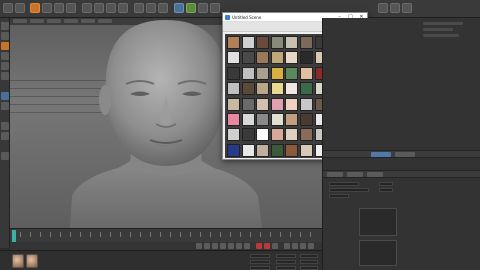  I want to click on rotation-key-button, so click(303, 246).